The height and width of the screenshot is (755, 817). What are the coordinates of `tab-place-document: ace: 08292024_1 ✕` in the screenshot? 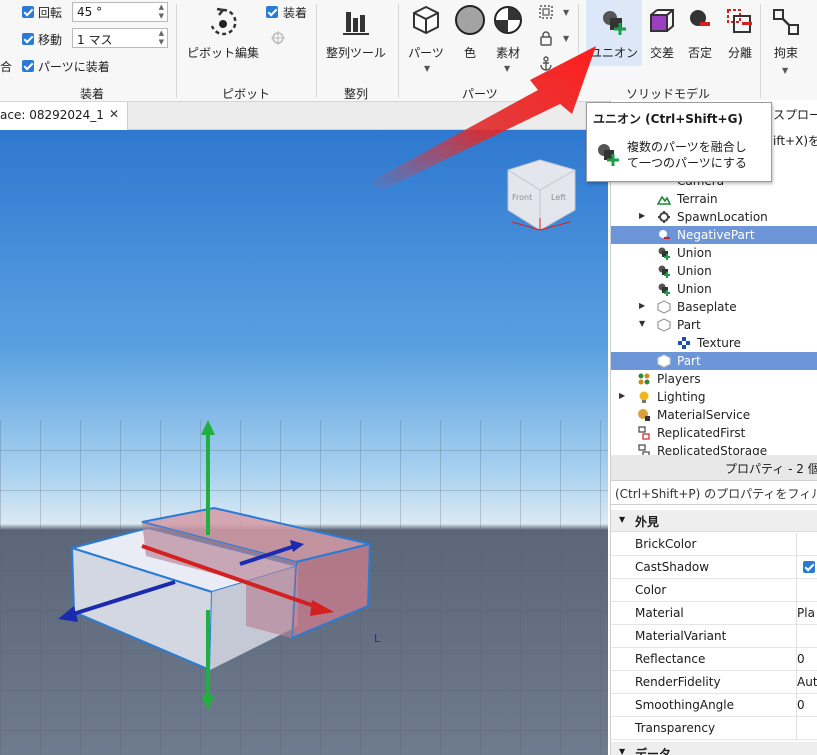 It's located at (64, 116).